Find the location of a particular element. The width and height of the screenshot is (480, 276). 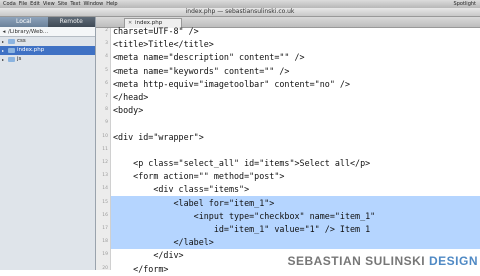

tree-item: ▸ js is located at coordinates (47, 59).